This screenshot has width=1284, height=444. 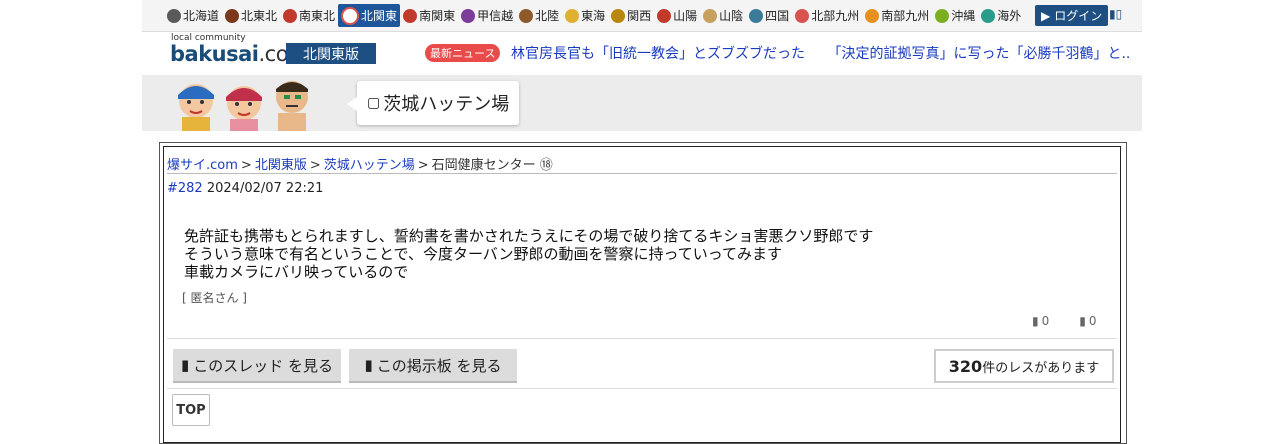 I want to click on breadcrumb: 爆サイ.com > 北関東版 > 茨城ハッテン場 > 石岡健康センター ⑱, so click(x=360, y=163).